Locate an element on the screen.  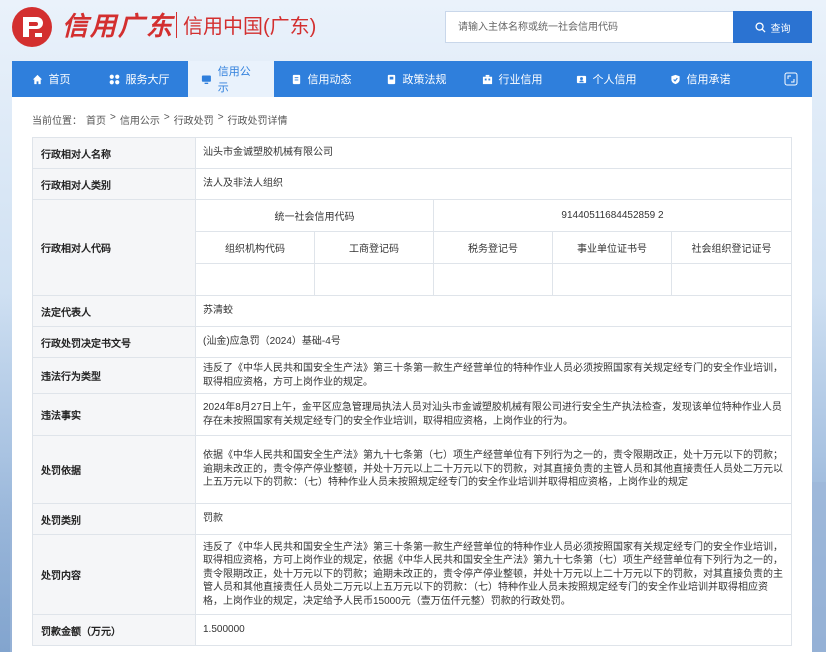
nav-item-home: 首页 is located at coordinates (51, 79).